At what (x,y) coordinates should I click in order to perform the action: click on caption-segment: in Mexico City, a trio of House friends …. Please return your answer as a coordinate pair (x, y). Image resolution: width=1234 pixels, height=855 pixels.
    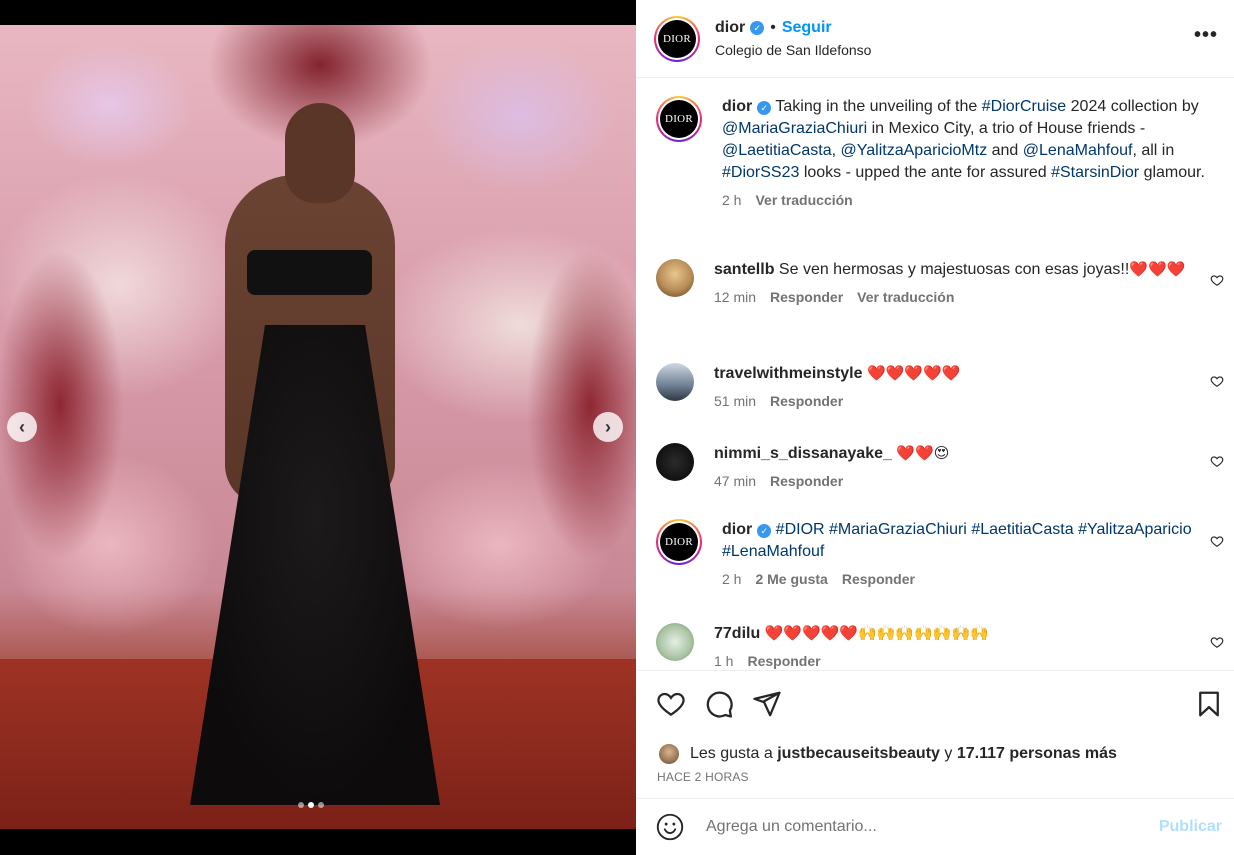
    Looking at the image, I should click on (1006, 128).